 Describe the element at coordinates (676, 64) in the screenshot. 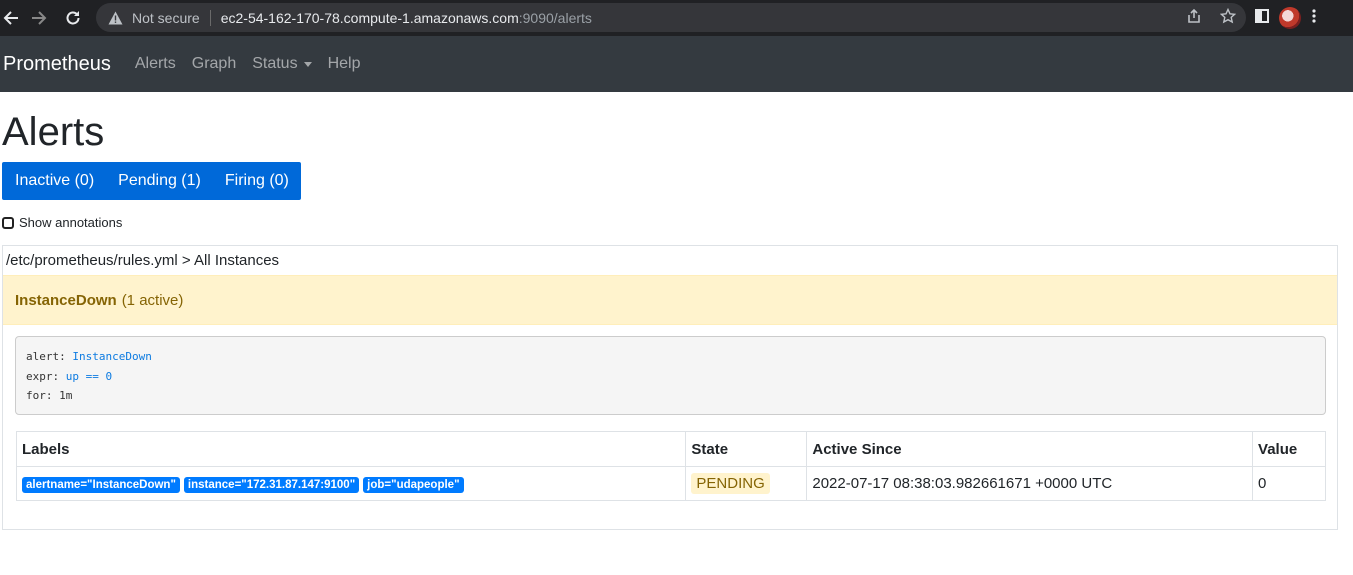

I see `prometheus-navbar: Prometheus Alerts Graph Status Help` at that location.